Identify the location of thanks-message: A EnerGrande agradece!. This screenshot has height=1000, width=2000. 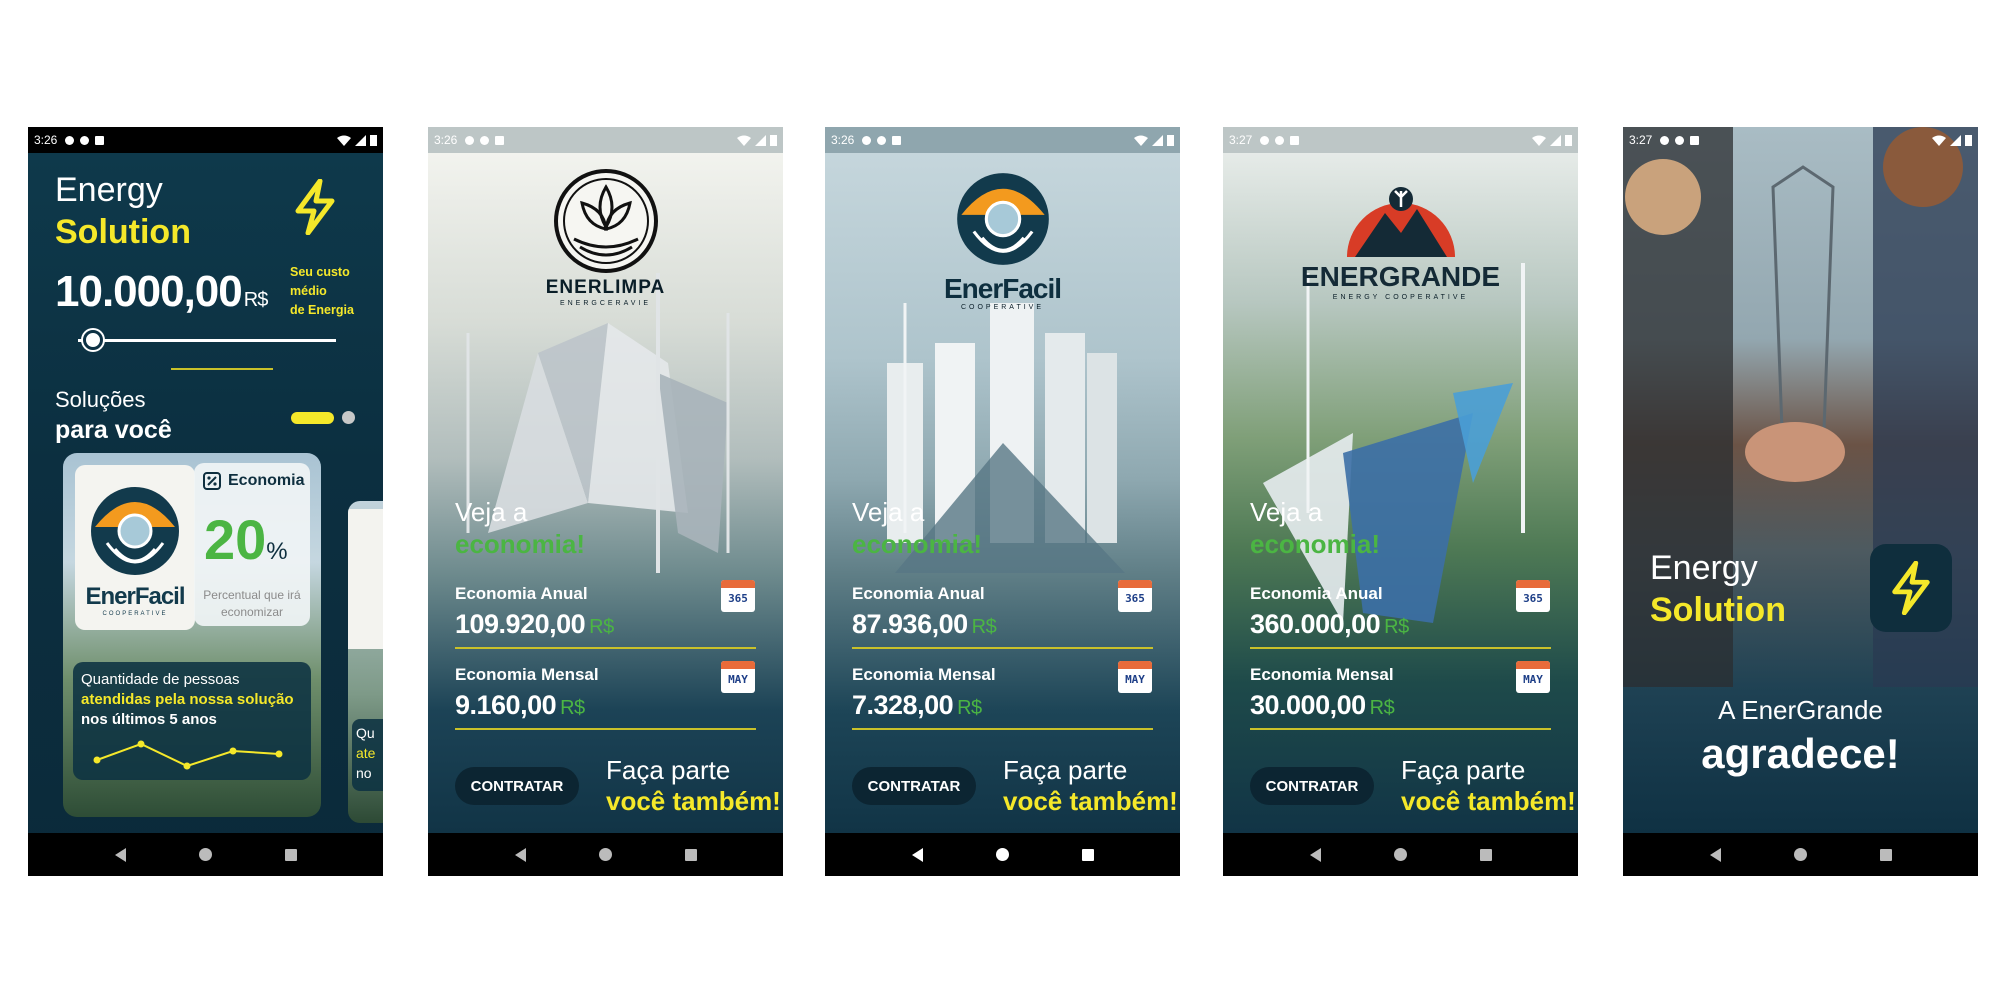
(1800, 736).